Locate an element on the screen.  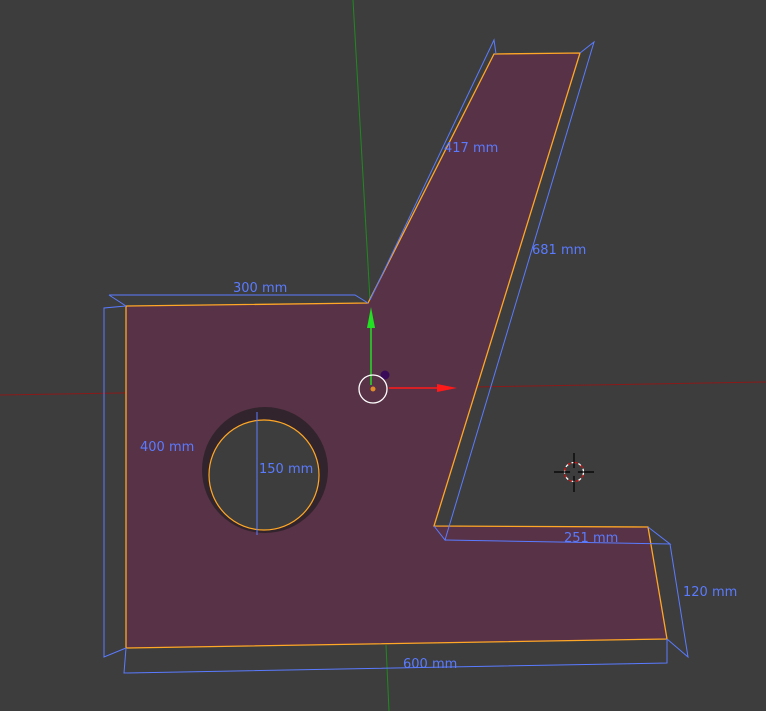
dimension-label: 400 mm is located at coordinates (167, 447).